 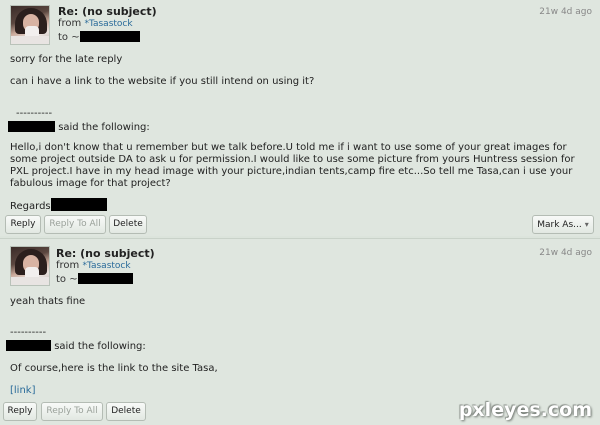 I want to click on chevron-down-icon: ▾, so click(x=586, y=224).